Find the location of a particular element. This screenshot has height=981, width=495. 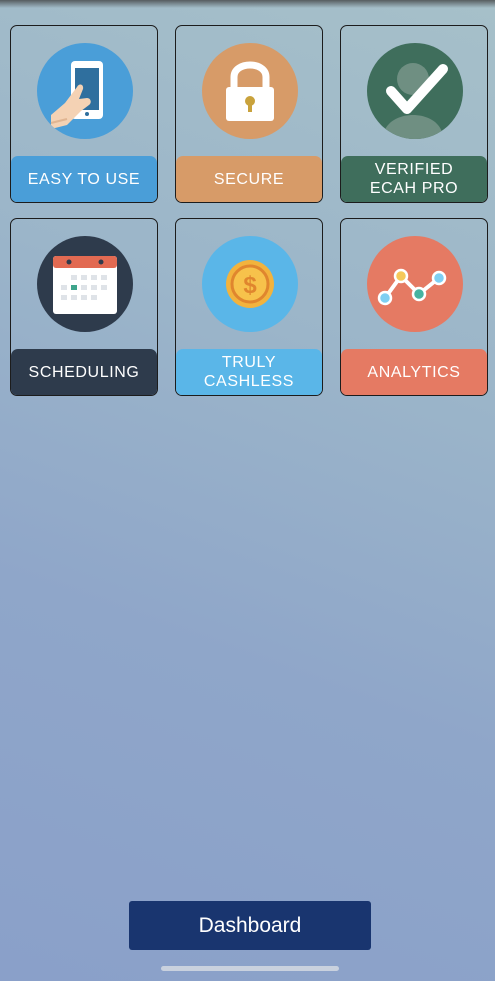

padlock-icon is located at coordinates (250, 91).